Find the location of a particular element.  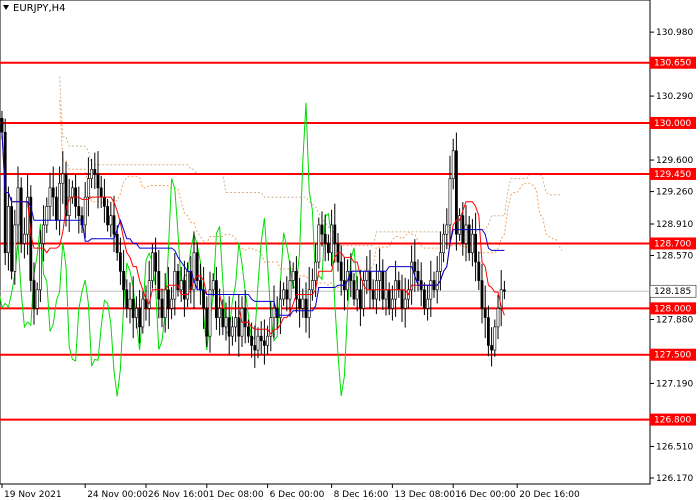

level-label: 128.700 is located at coordinates (672, 244).